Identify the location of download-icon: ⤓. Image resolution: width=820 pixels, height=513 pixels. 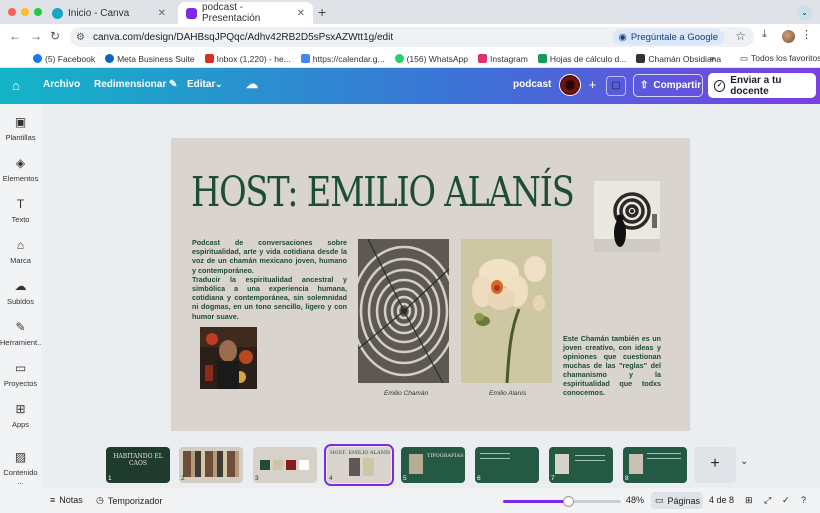
(764, 34).